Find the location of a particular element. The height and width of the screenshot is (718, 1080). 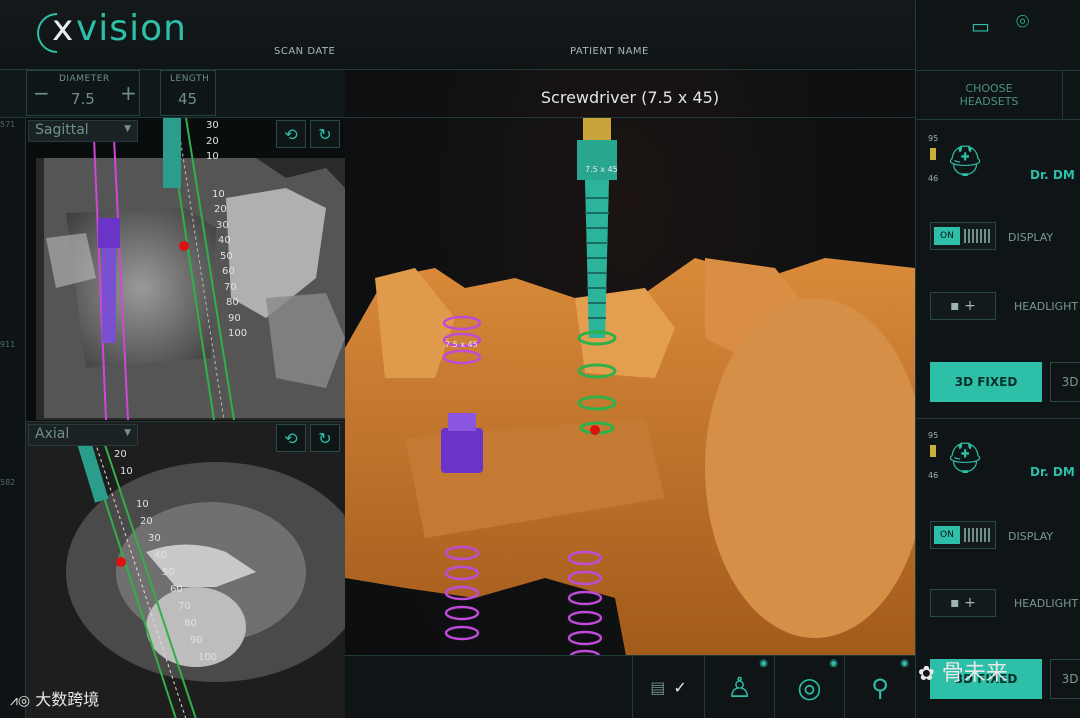

sagittal-ct-image is located at coordinates (190, 269).